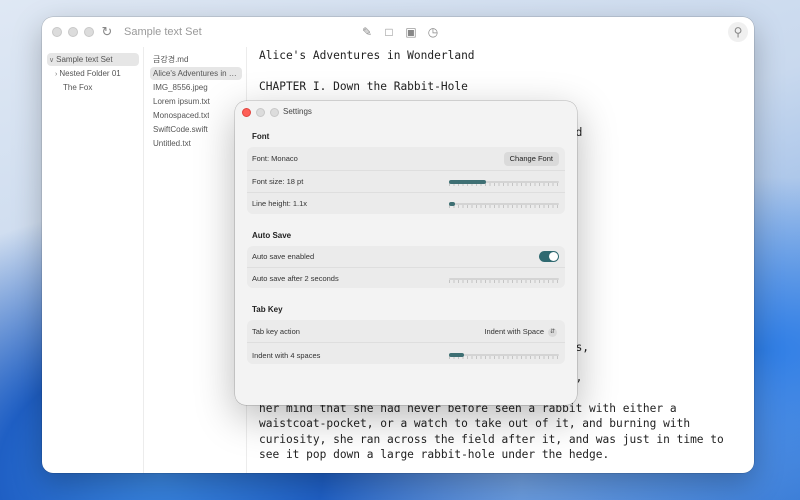 The image size is (800, 500). I want to click on refresh-icon: ↻, so click(107, 32).